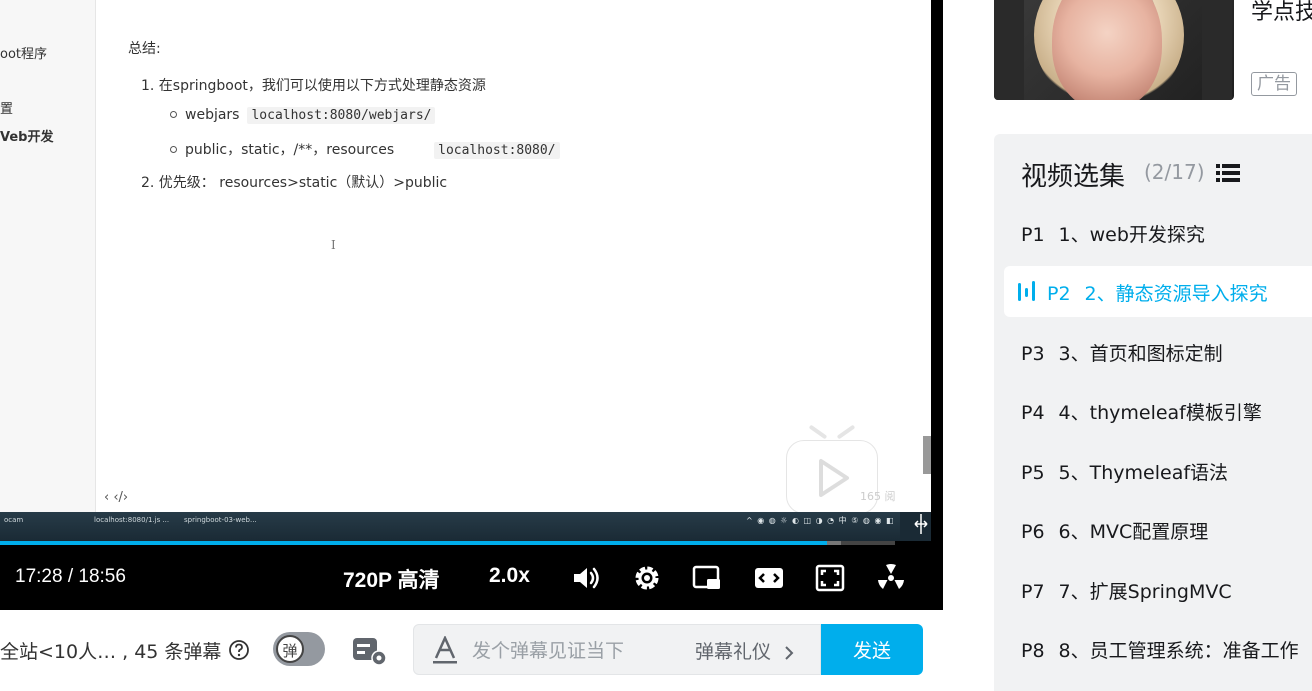 The image size is (1312, 691). Describe the element at coordinates (116, 497) in the screenshot. I see `doc-bottom-nav: ‹ ‹/›` at that location.